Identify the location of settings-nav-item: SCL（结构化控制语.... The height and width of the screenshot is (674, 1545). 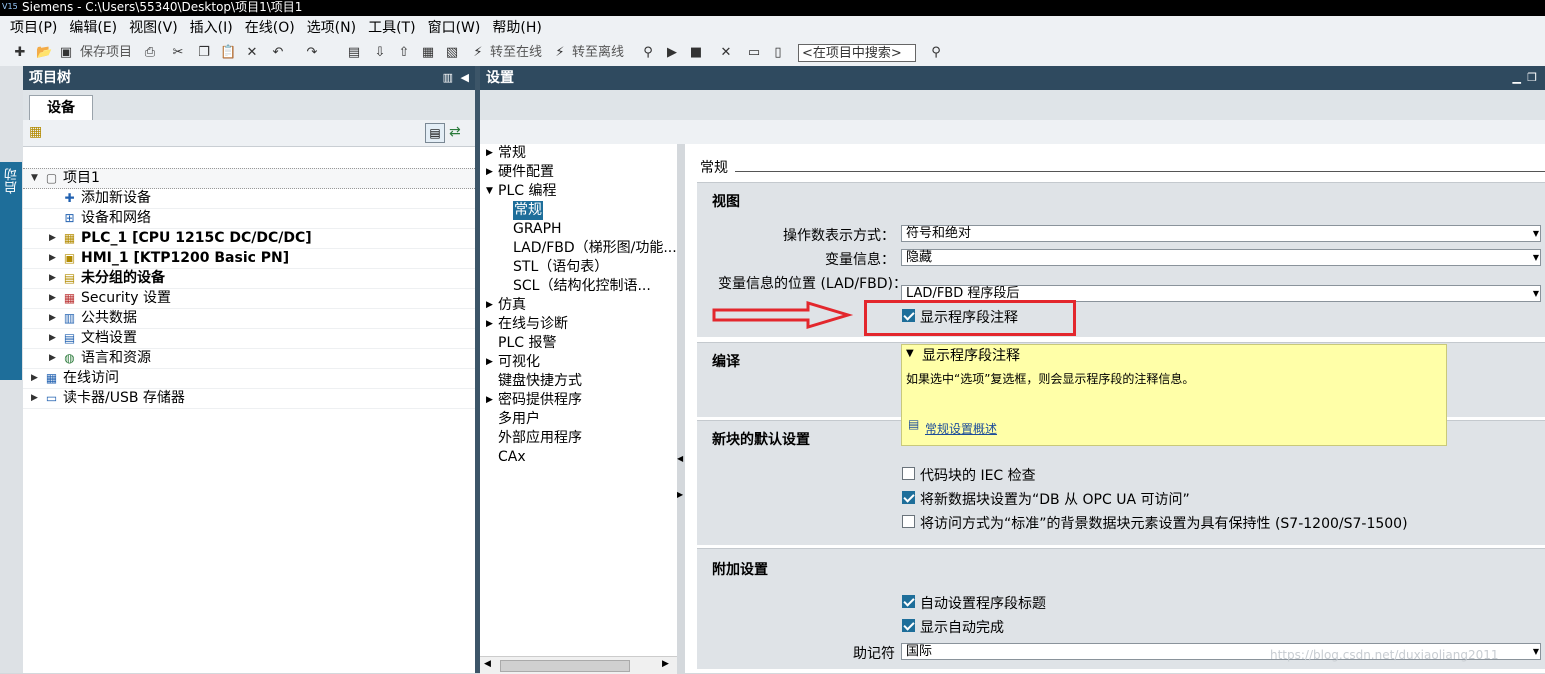
(578, 286).